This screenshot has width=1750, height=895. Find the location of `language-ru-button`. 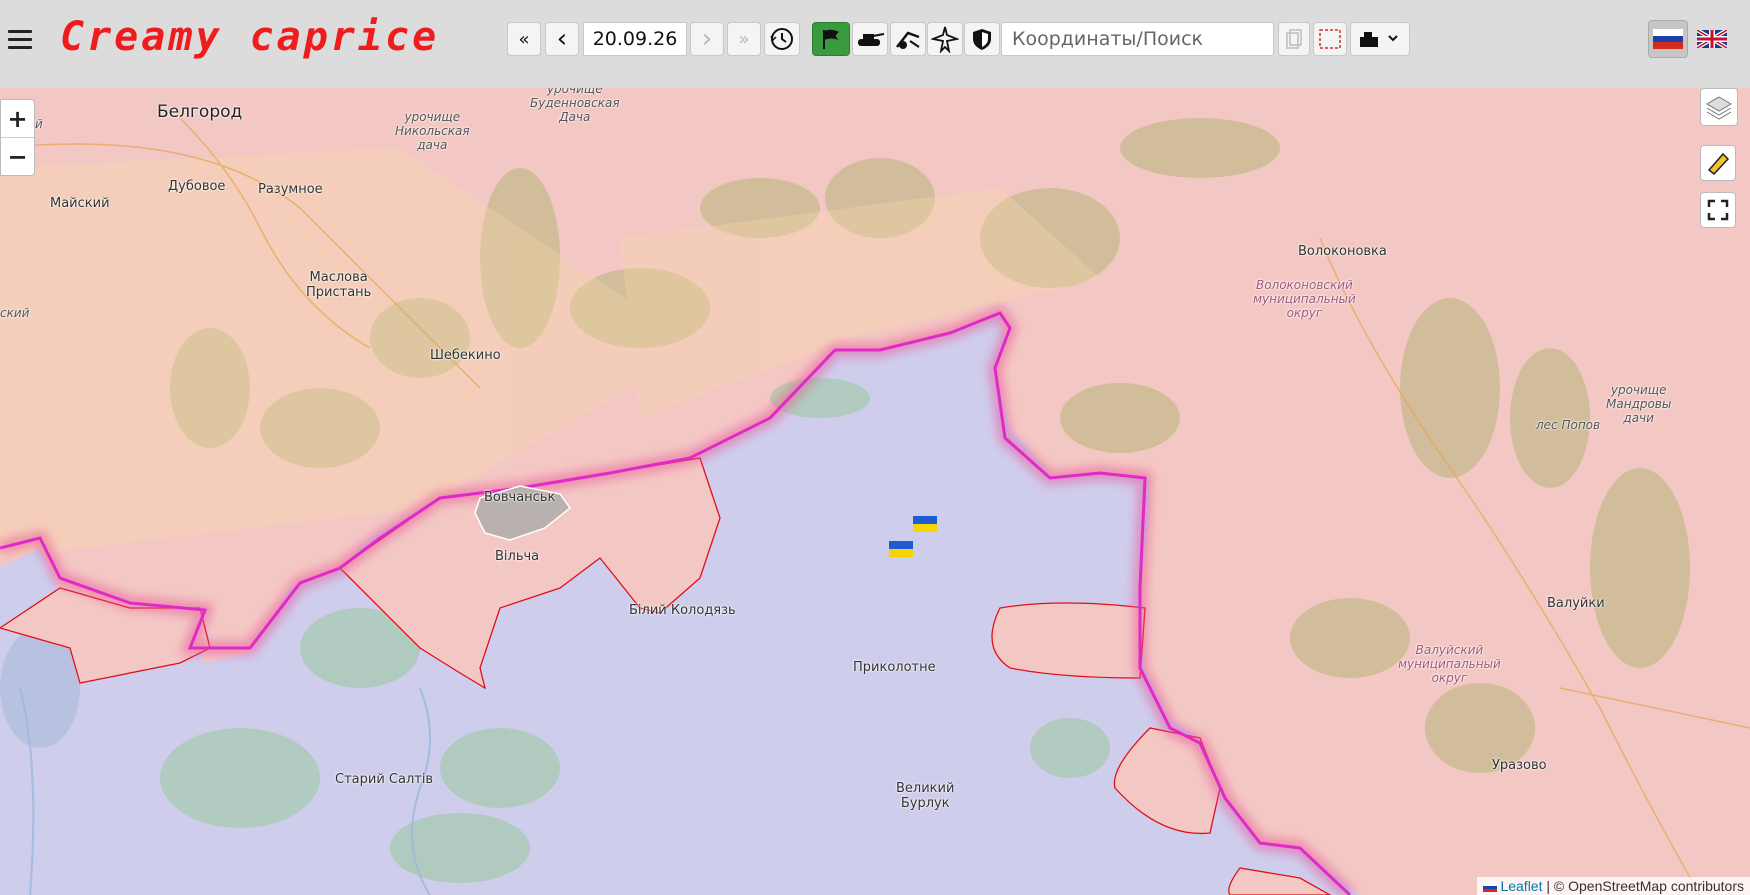

language-ru-button is located at coordinates (1668, 39).